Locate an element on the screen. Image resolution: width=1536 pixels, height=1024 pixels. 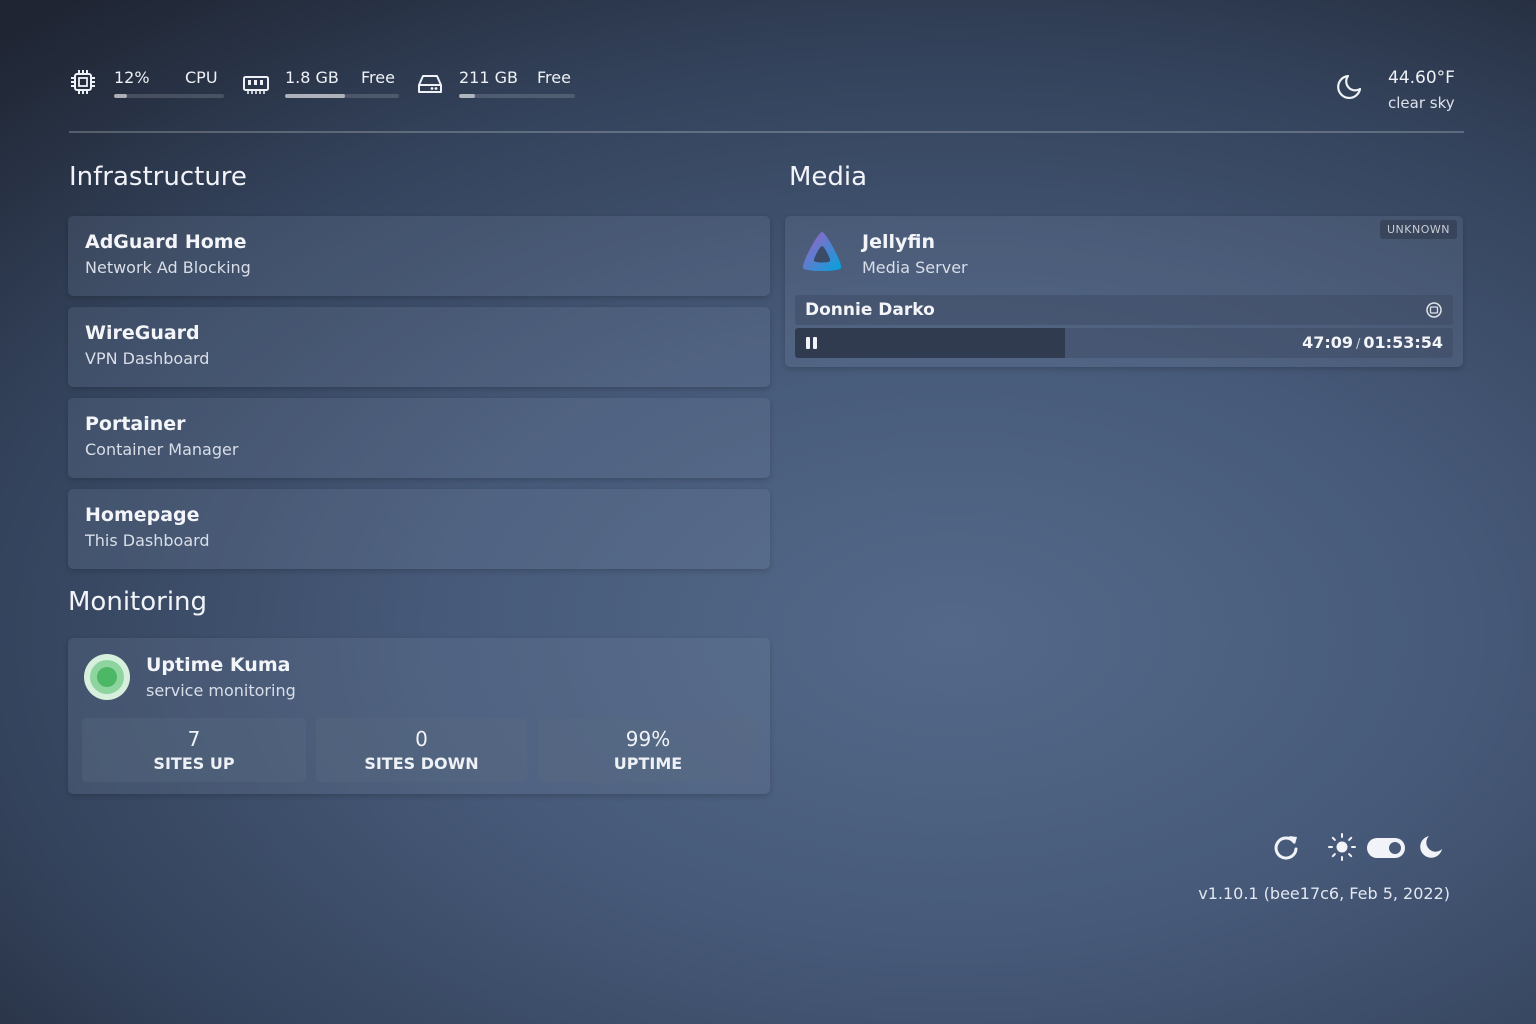
cpu-usage-bar is located at coordinates (169, 96).